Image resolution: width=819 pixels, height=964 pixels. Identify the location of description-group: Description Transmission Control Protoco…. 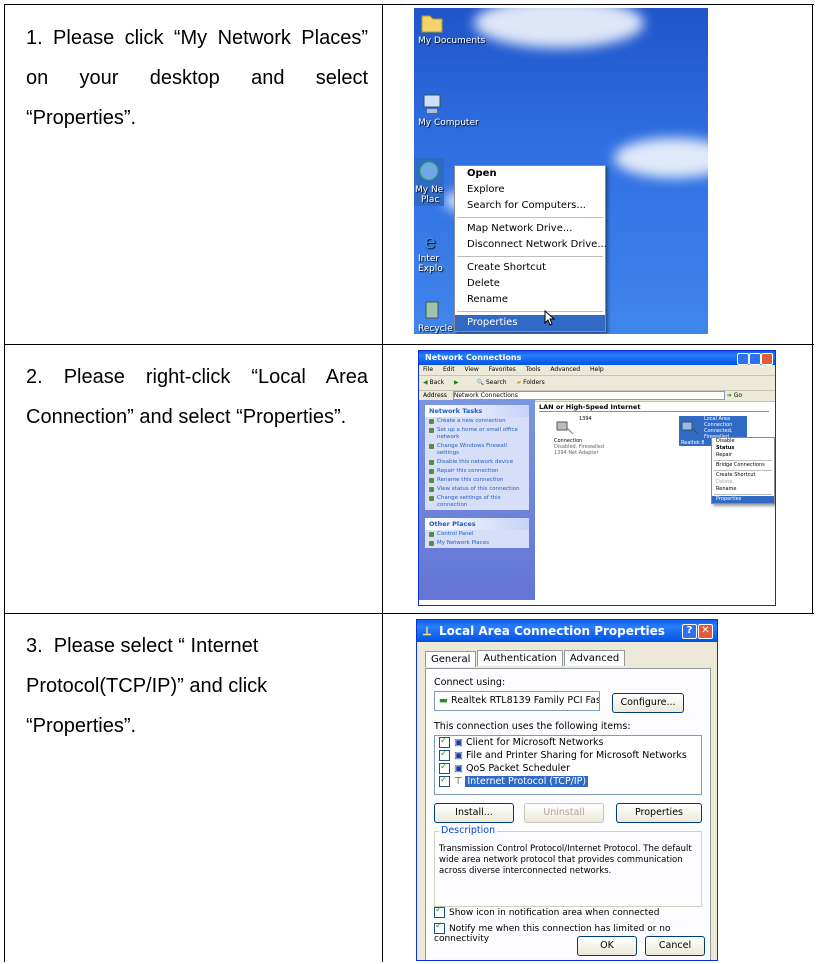
(568, 866).